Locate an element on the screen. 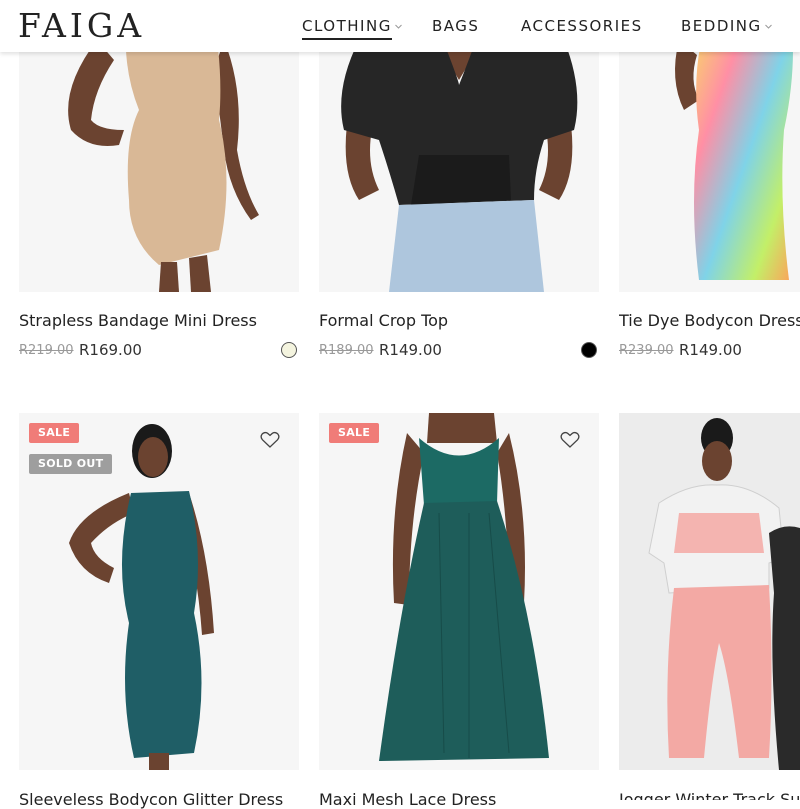 The width and height of the screenshot is (800, 809). site-header: FAIGA CLOTHING BAGS ACCESSORIES BEDDING is located at coordinates (400, 26).